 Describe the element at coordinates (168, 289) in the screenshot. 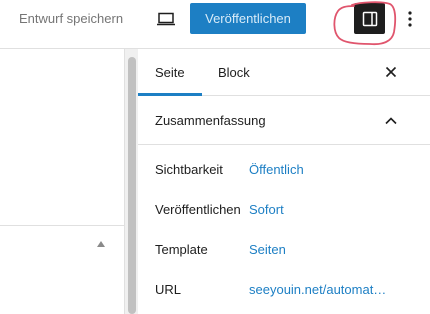

I see `url-label: URL` at that location.